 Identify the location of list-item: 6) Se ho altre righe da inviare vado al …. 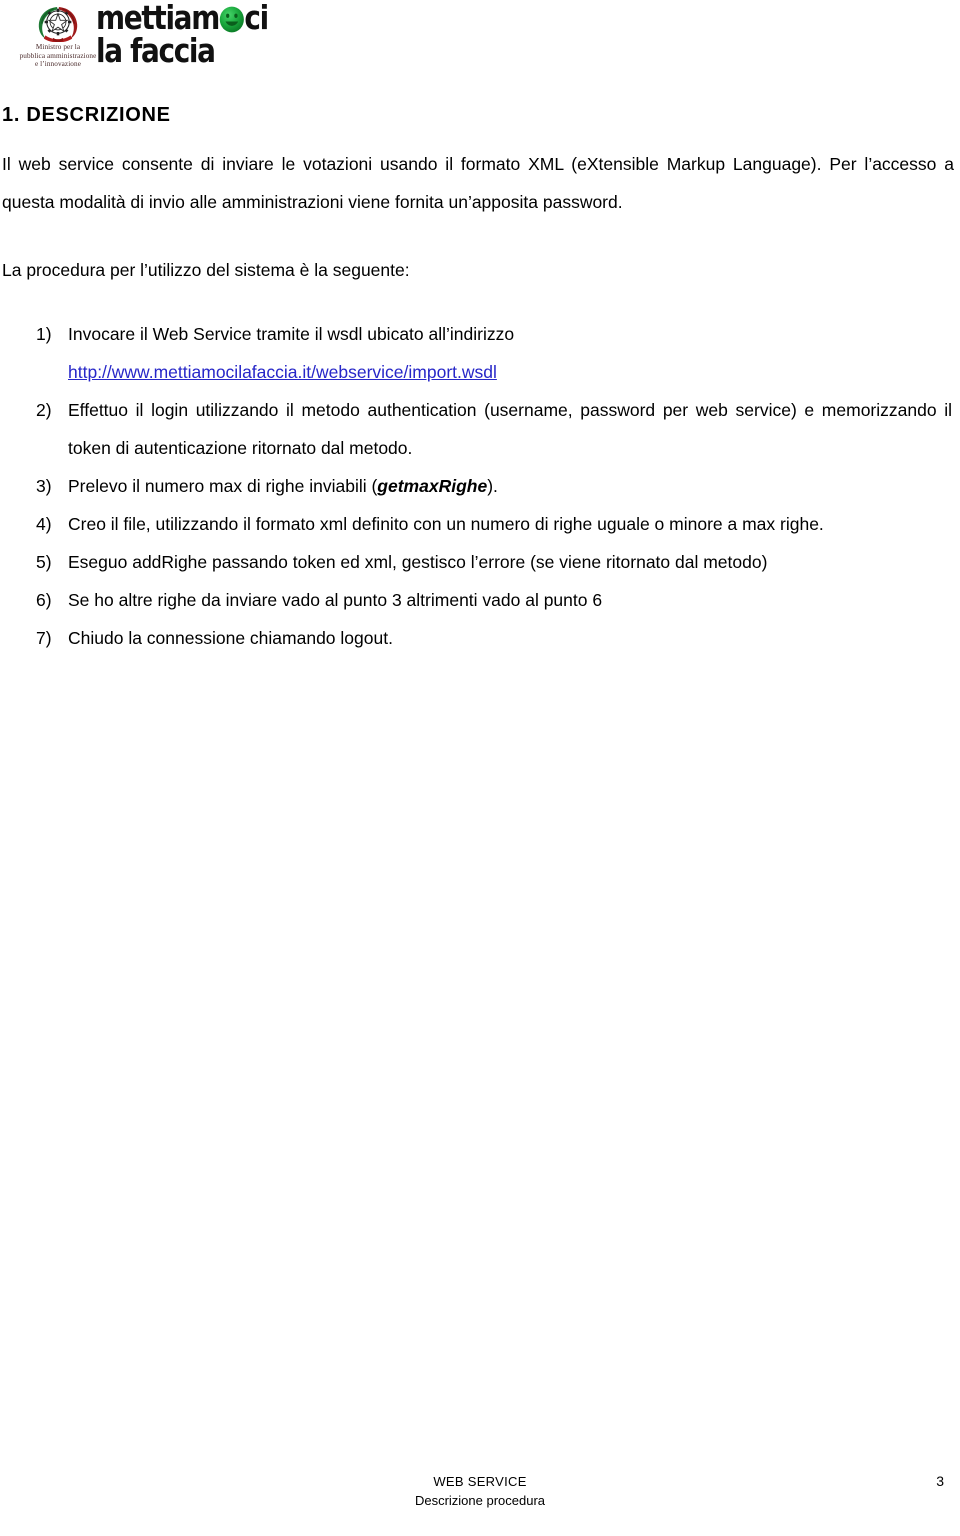
(480, 600).